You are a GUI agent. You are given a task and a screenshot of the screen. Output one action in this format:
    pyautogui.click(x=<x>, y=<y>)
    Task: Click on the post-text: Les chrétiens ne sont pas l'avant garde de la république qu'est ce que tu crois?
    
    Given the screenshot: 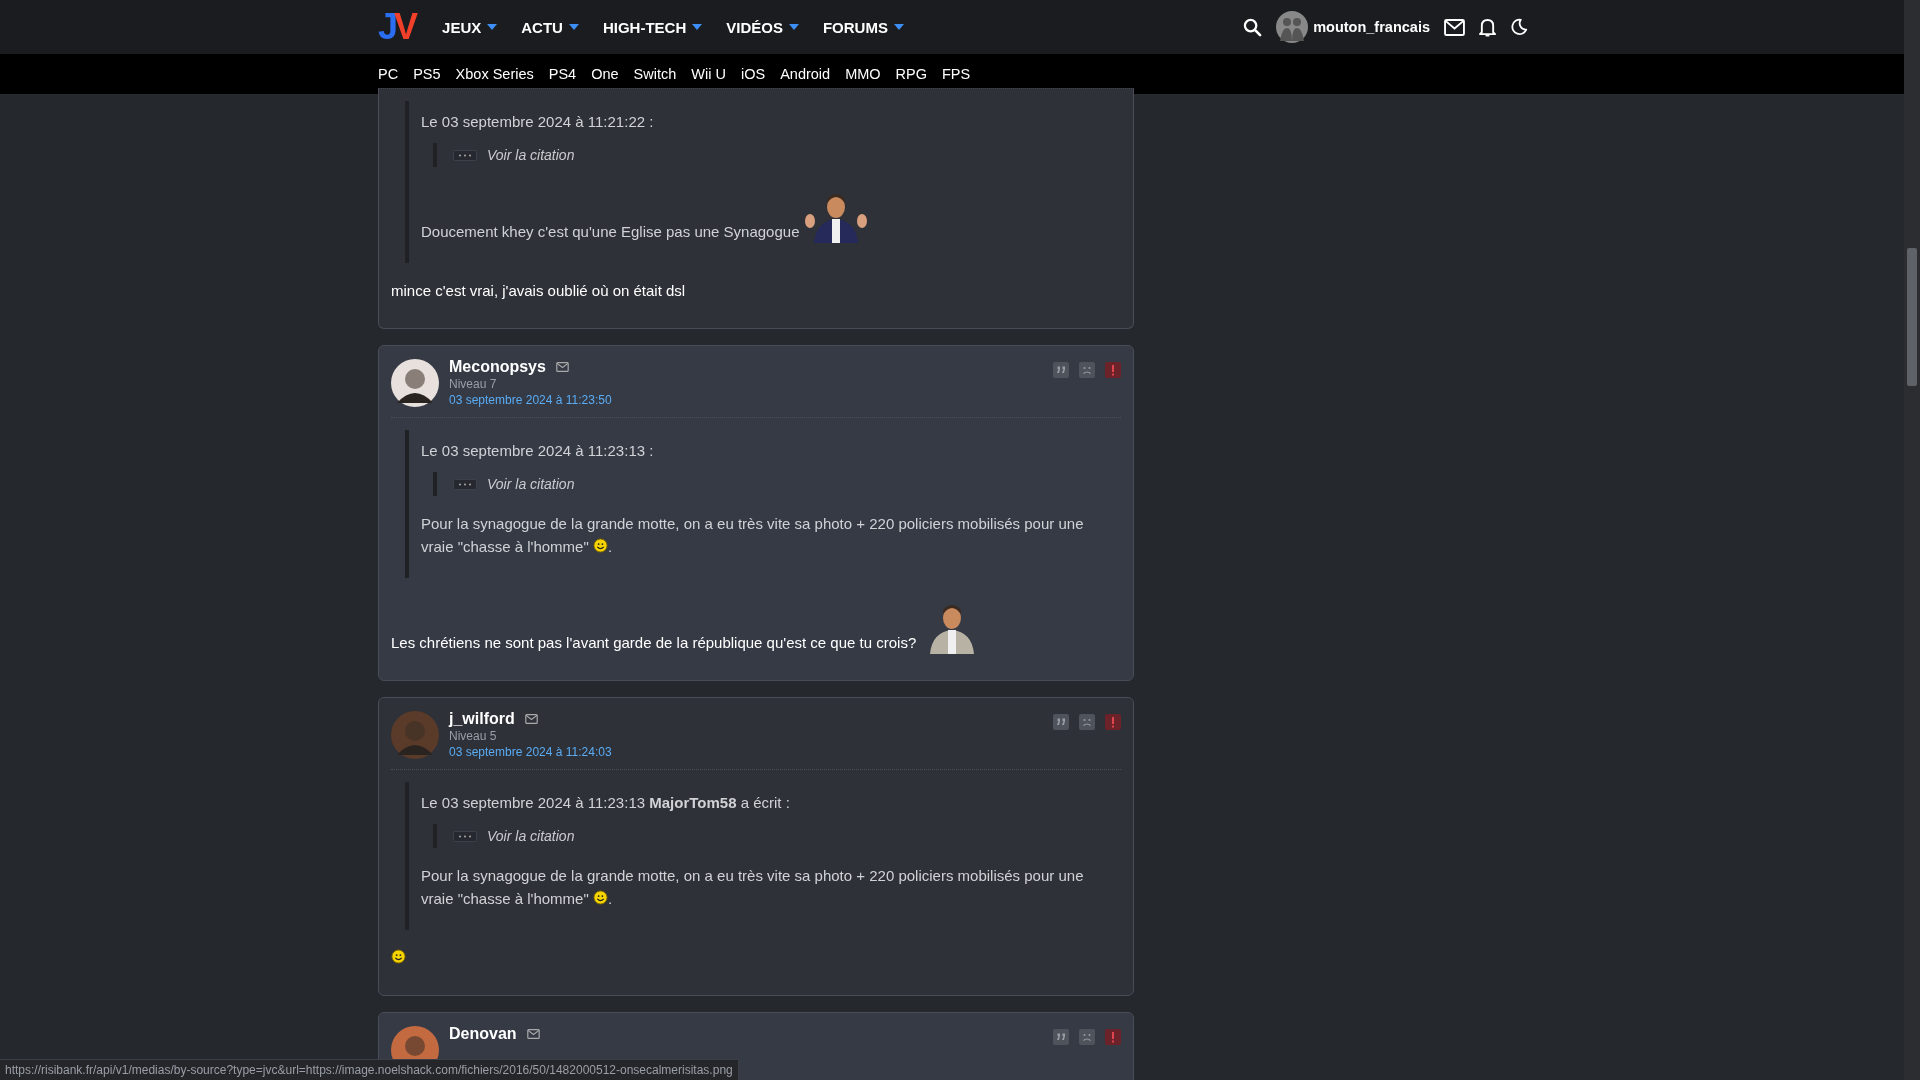 What is the action you would take?
    pyautogui.click(x=756, y=624)
    